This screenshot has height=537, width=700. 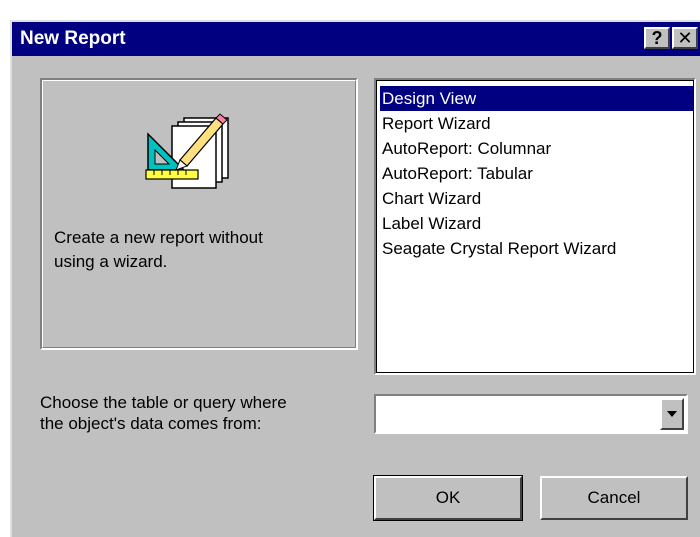 I want to click on list-item: Seagate Crystal Report Wizard, so click(x=537, y=248).